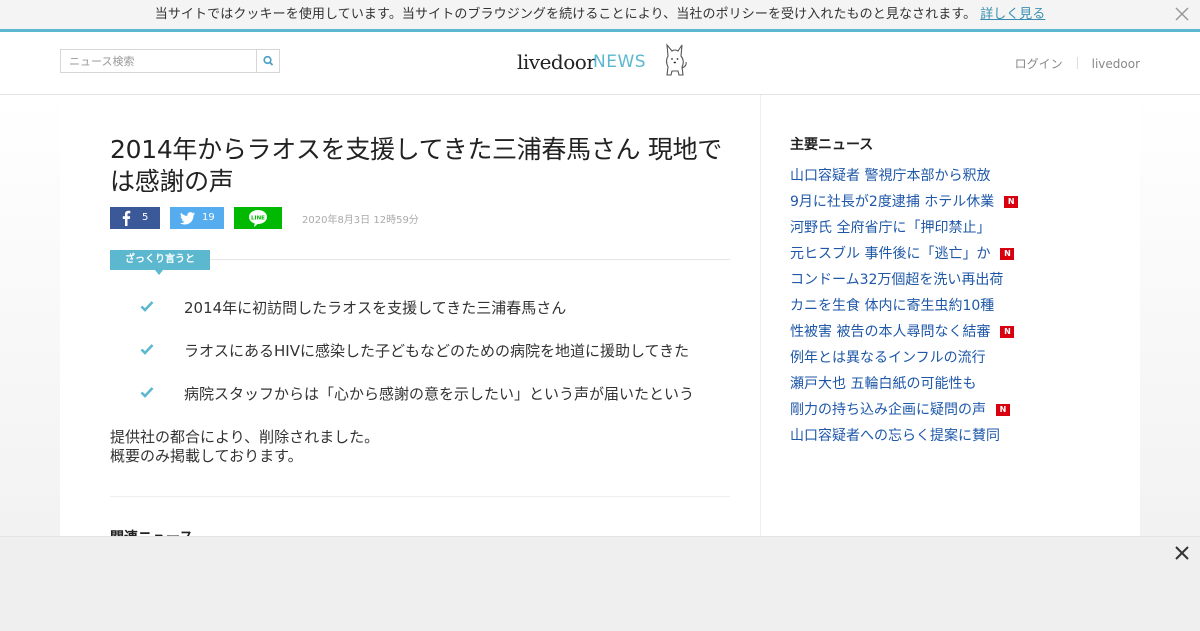 This screenshot has height=631, width=1200. What do you see at coordinates (676, 59) in the screenshot?
I see `dog-mascot-icon` at bounding box center [676, 59].